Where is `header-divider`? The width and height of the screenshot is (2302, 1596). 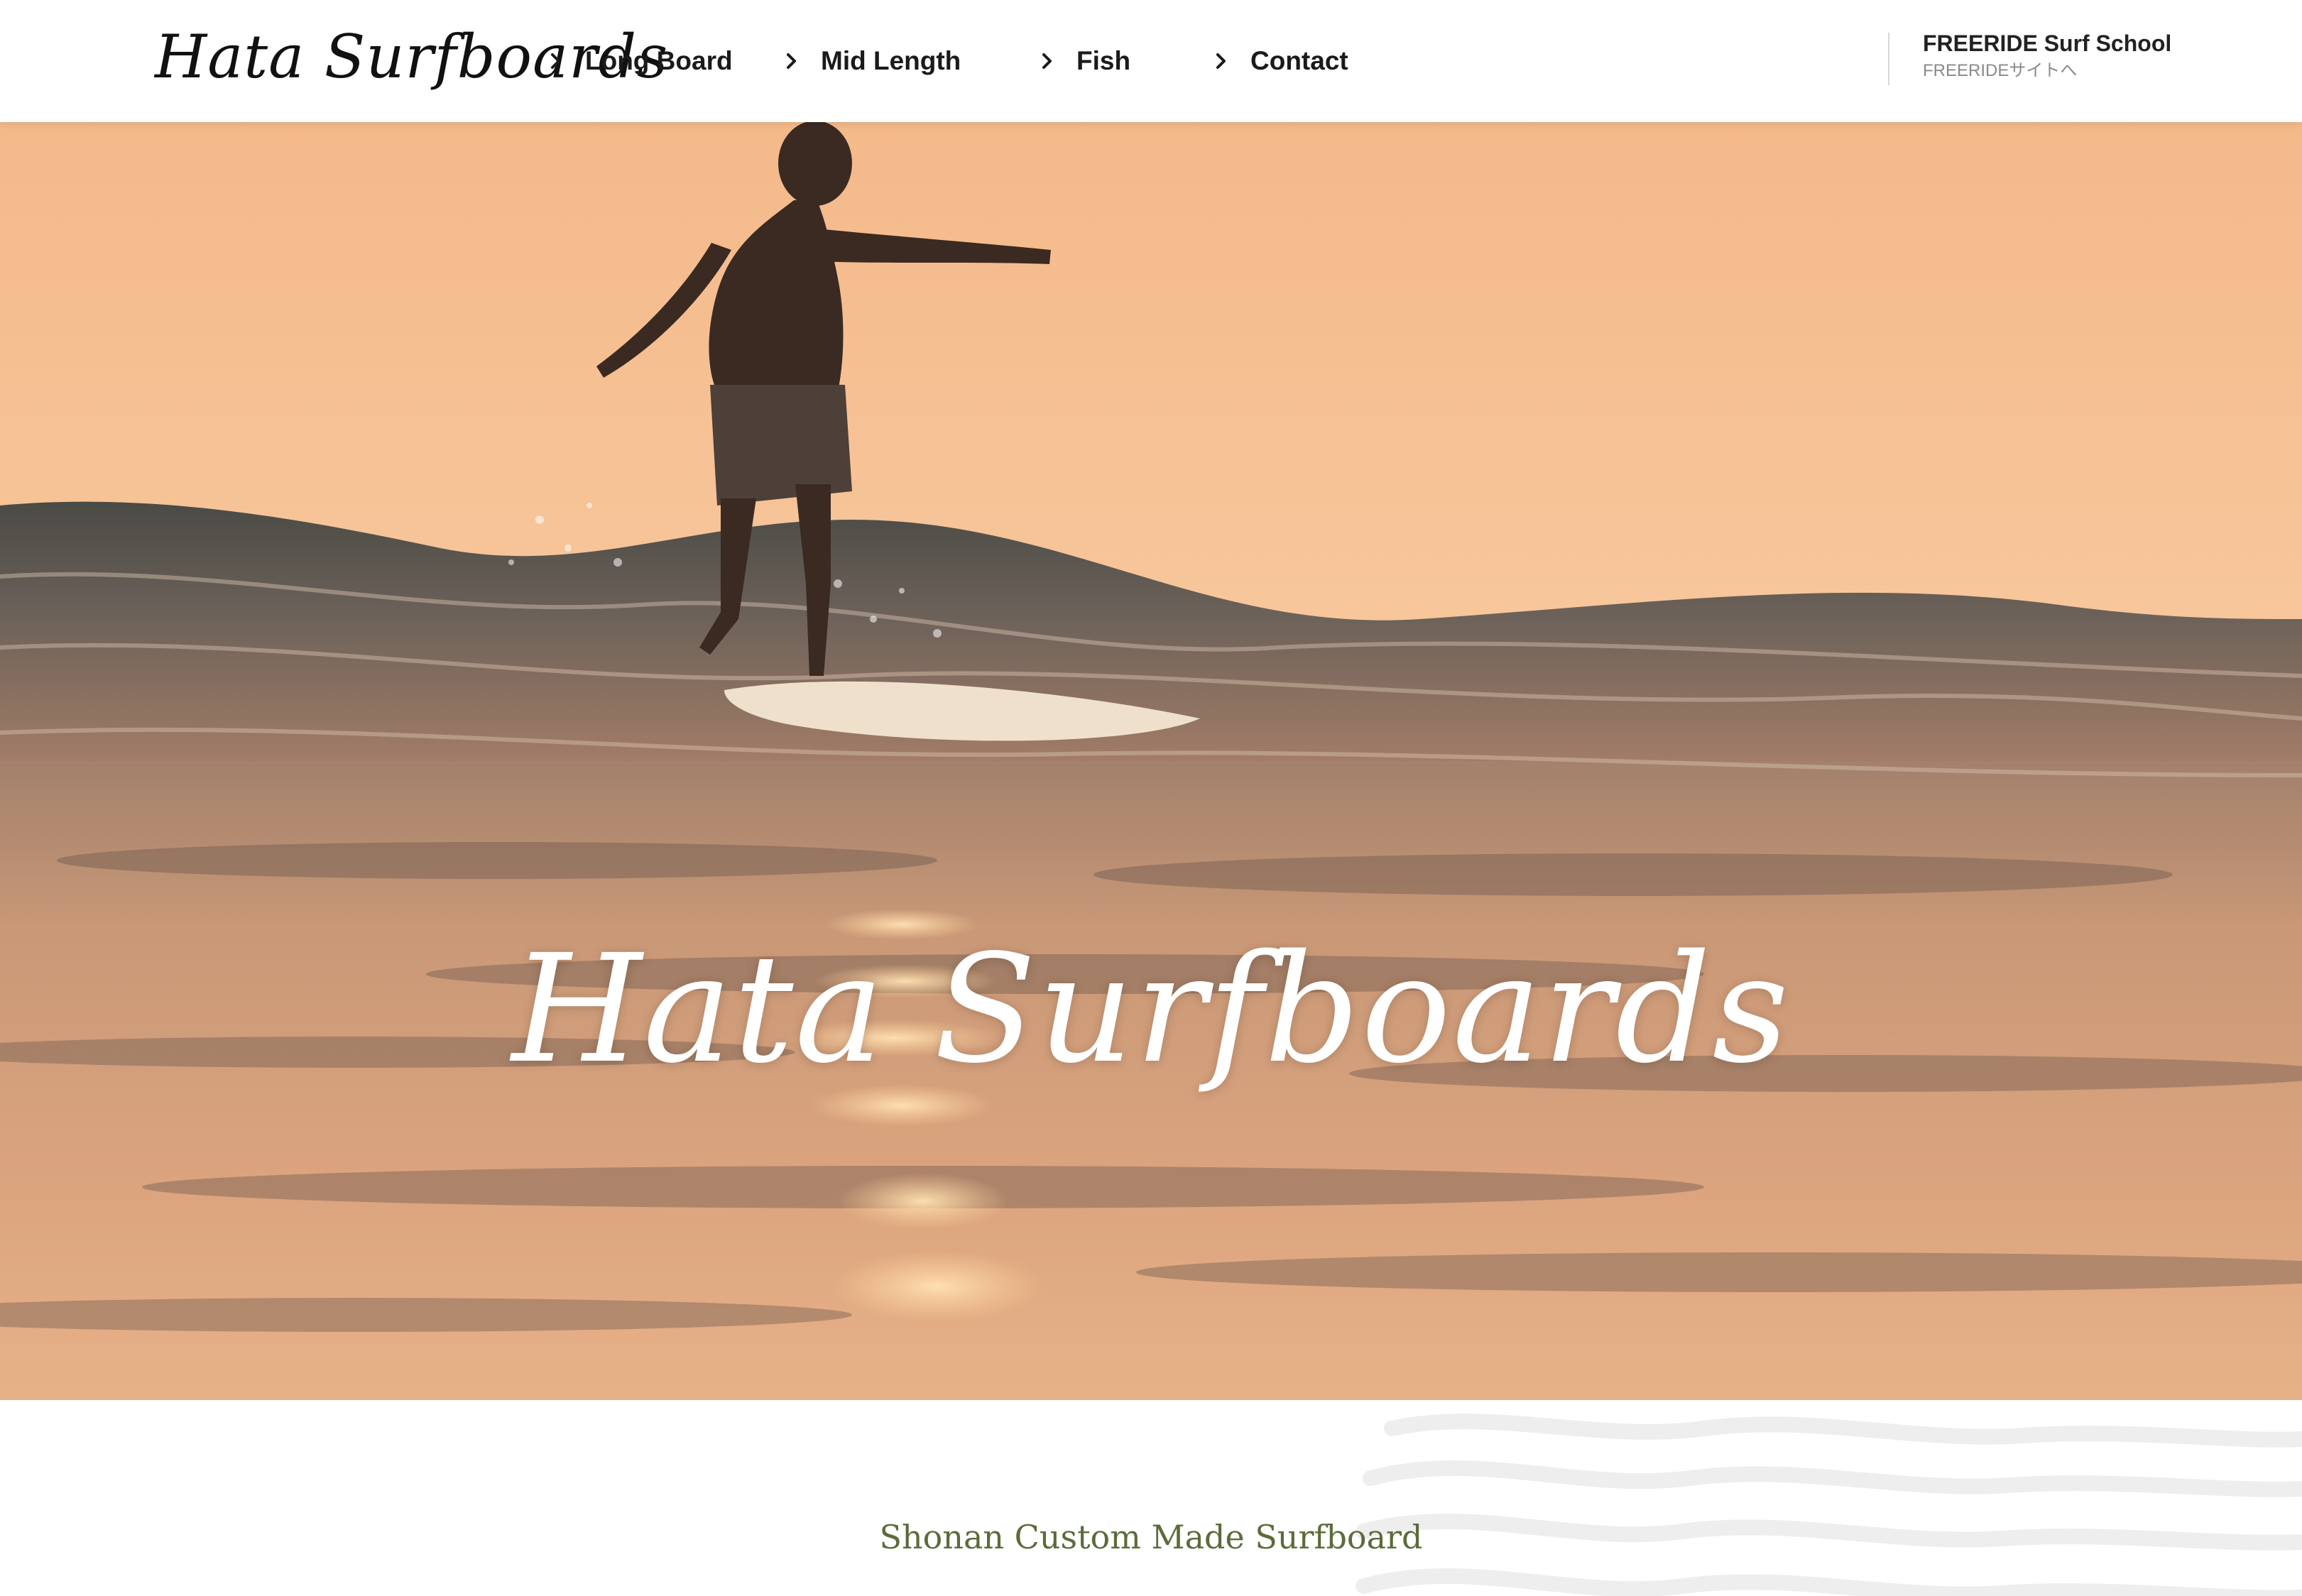 header-divider is located at coordinates (1888, 59).